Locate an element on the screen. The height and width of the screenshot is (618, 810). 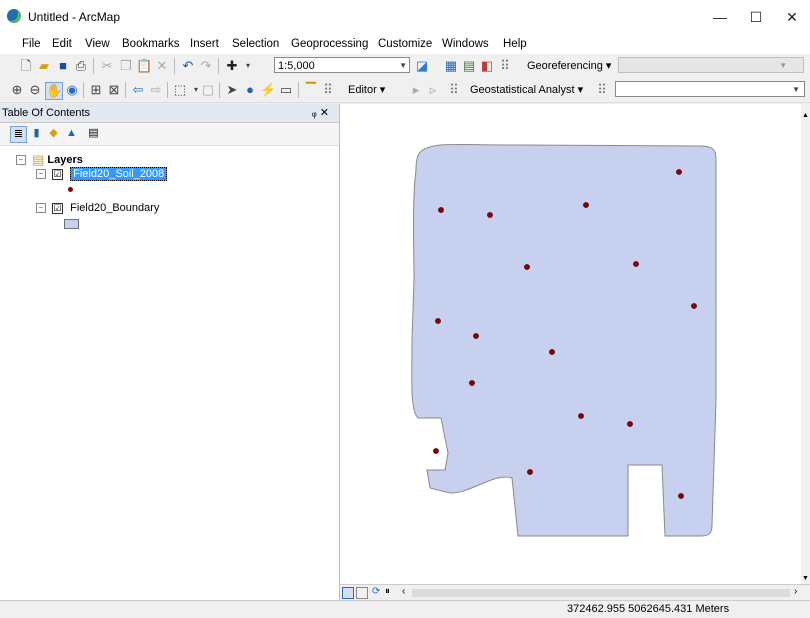
layer-row-boundary: − ☑ Field20_Boundary is located at coordinates (97, 208).